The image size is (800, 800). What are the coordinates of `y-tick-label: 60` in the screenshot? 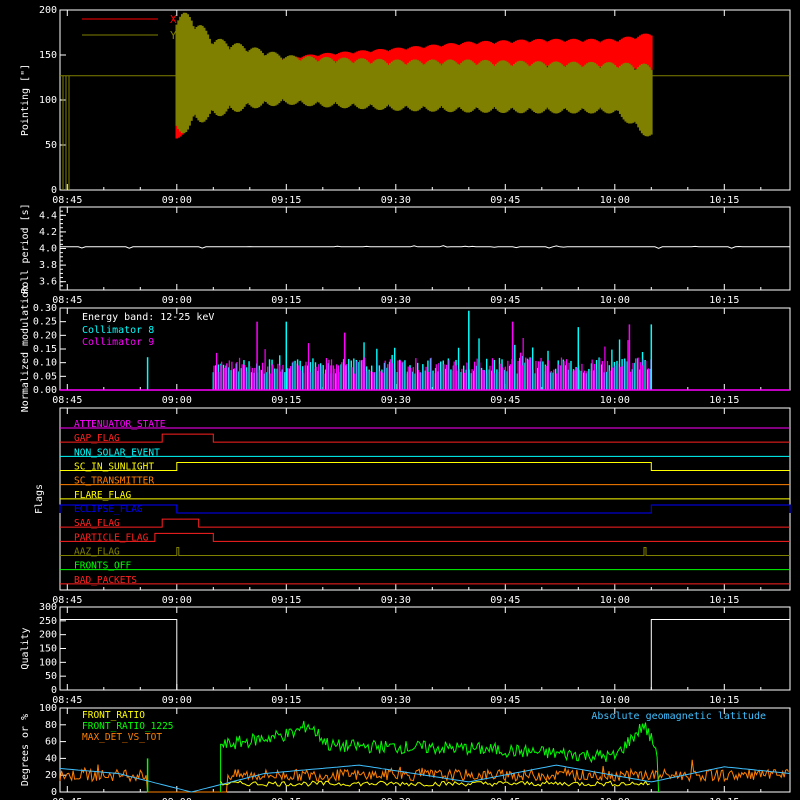 It's located at (51, 742).